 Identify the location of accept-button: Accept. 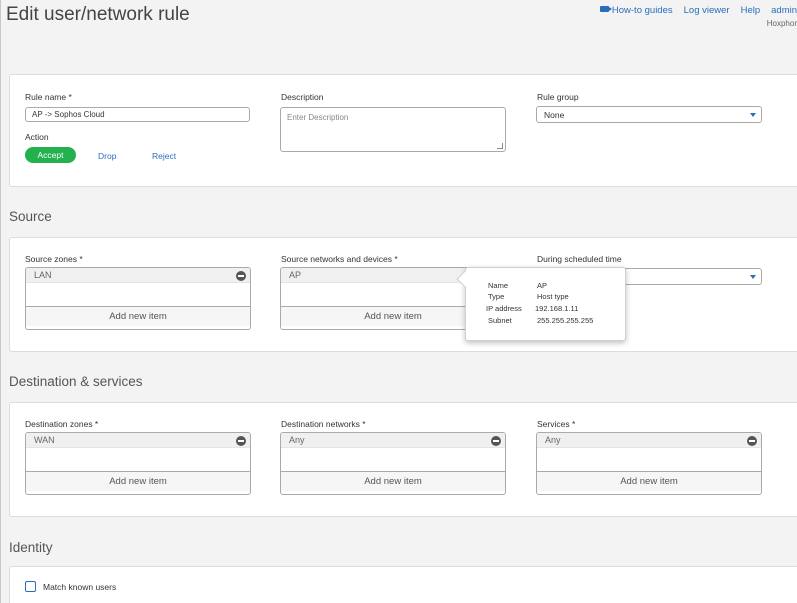
(50, 155).